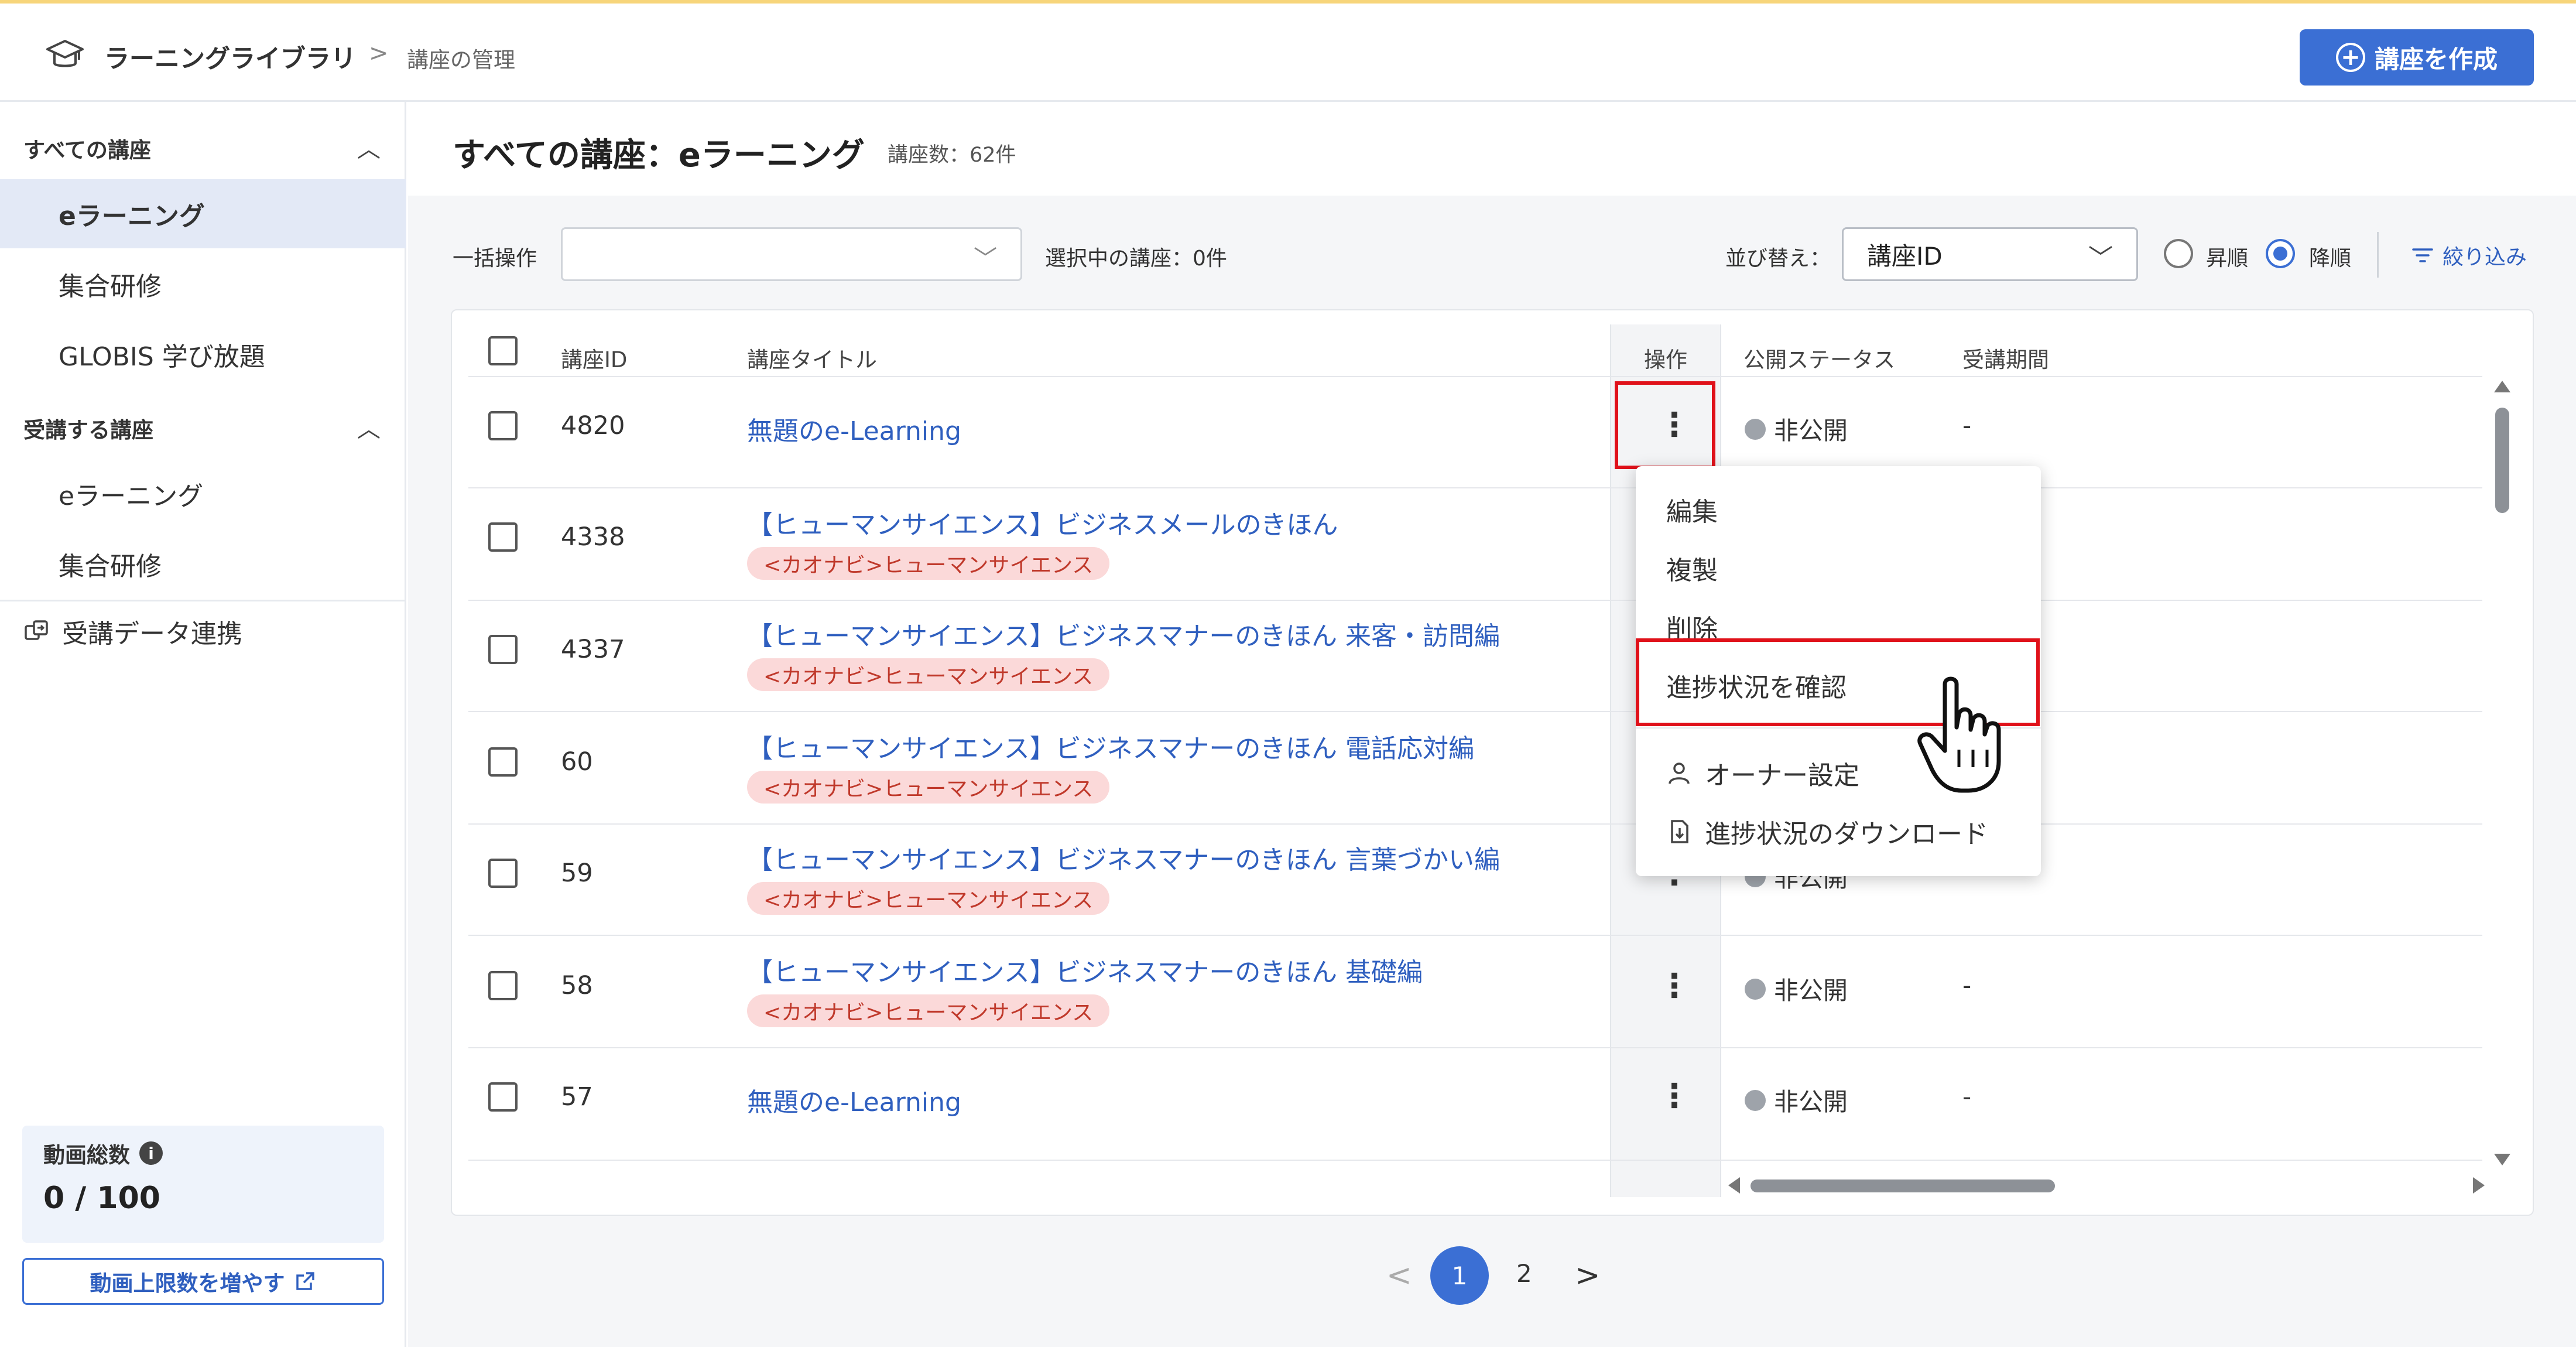  Describe the element at coordinates (1085, 970) in the screenshot. I see `course-title-link: 【ヒューマンサイエンス】ビジネスマナーのきほん 基礎編` at that location.